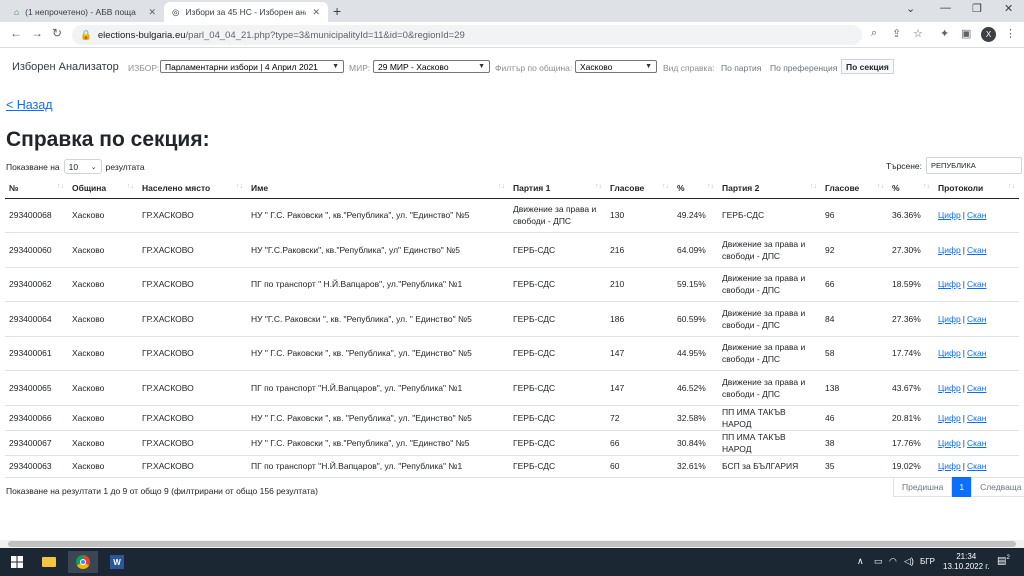 This screenshot has height=576, width=1024. I want to click on windows-start-icon, so click(17, 562).